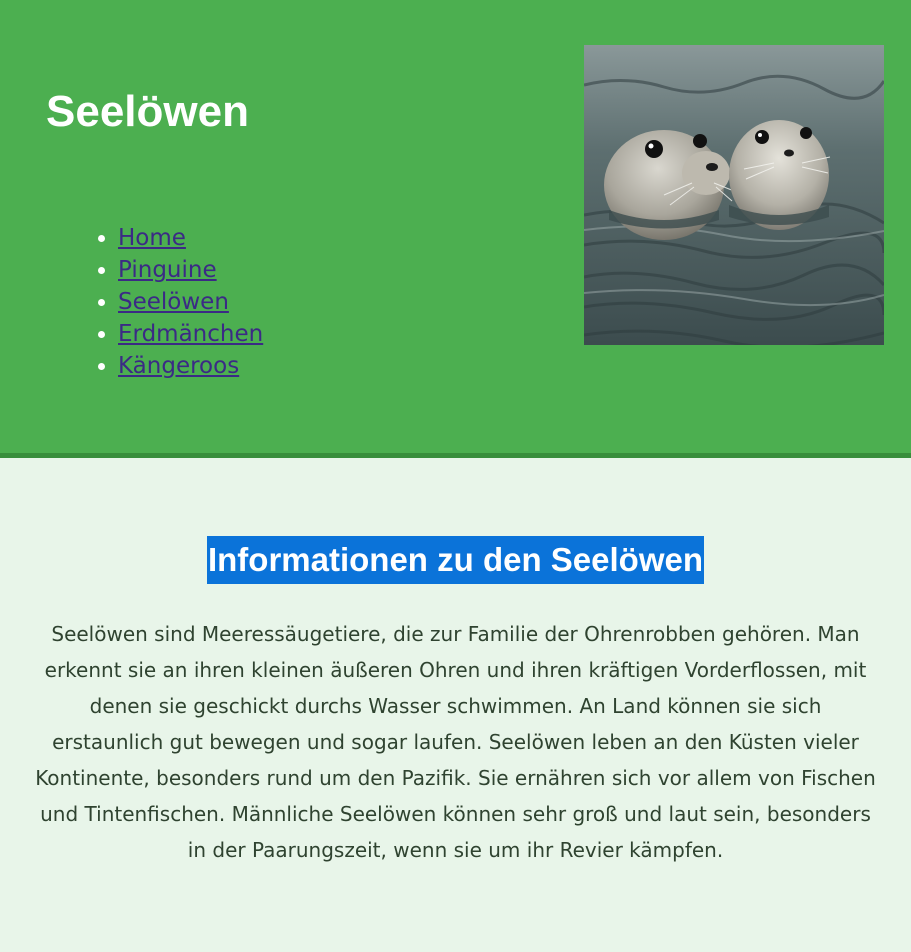  What do you see at coordinates (173, 302) in the screenshot?
I see `nav-link-seeloewen: Seelöwen` at bounding box center [173, 302].